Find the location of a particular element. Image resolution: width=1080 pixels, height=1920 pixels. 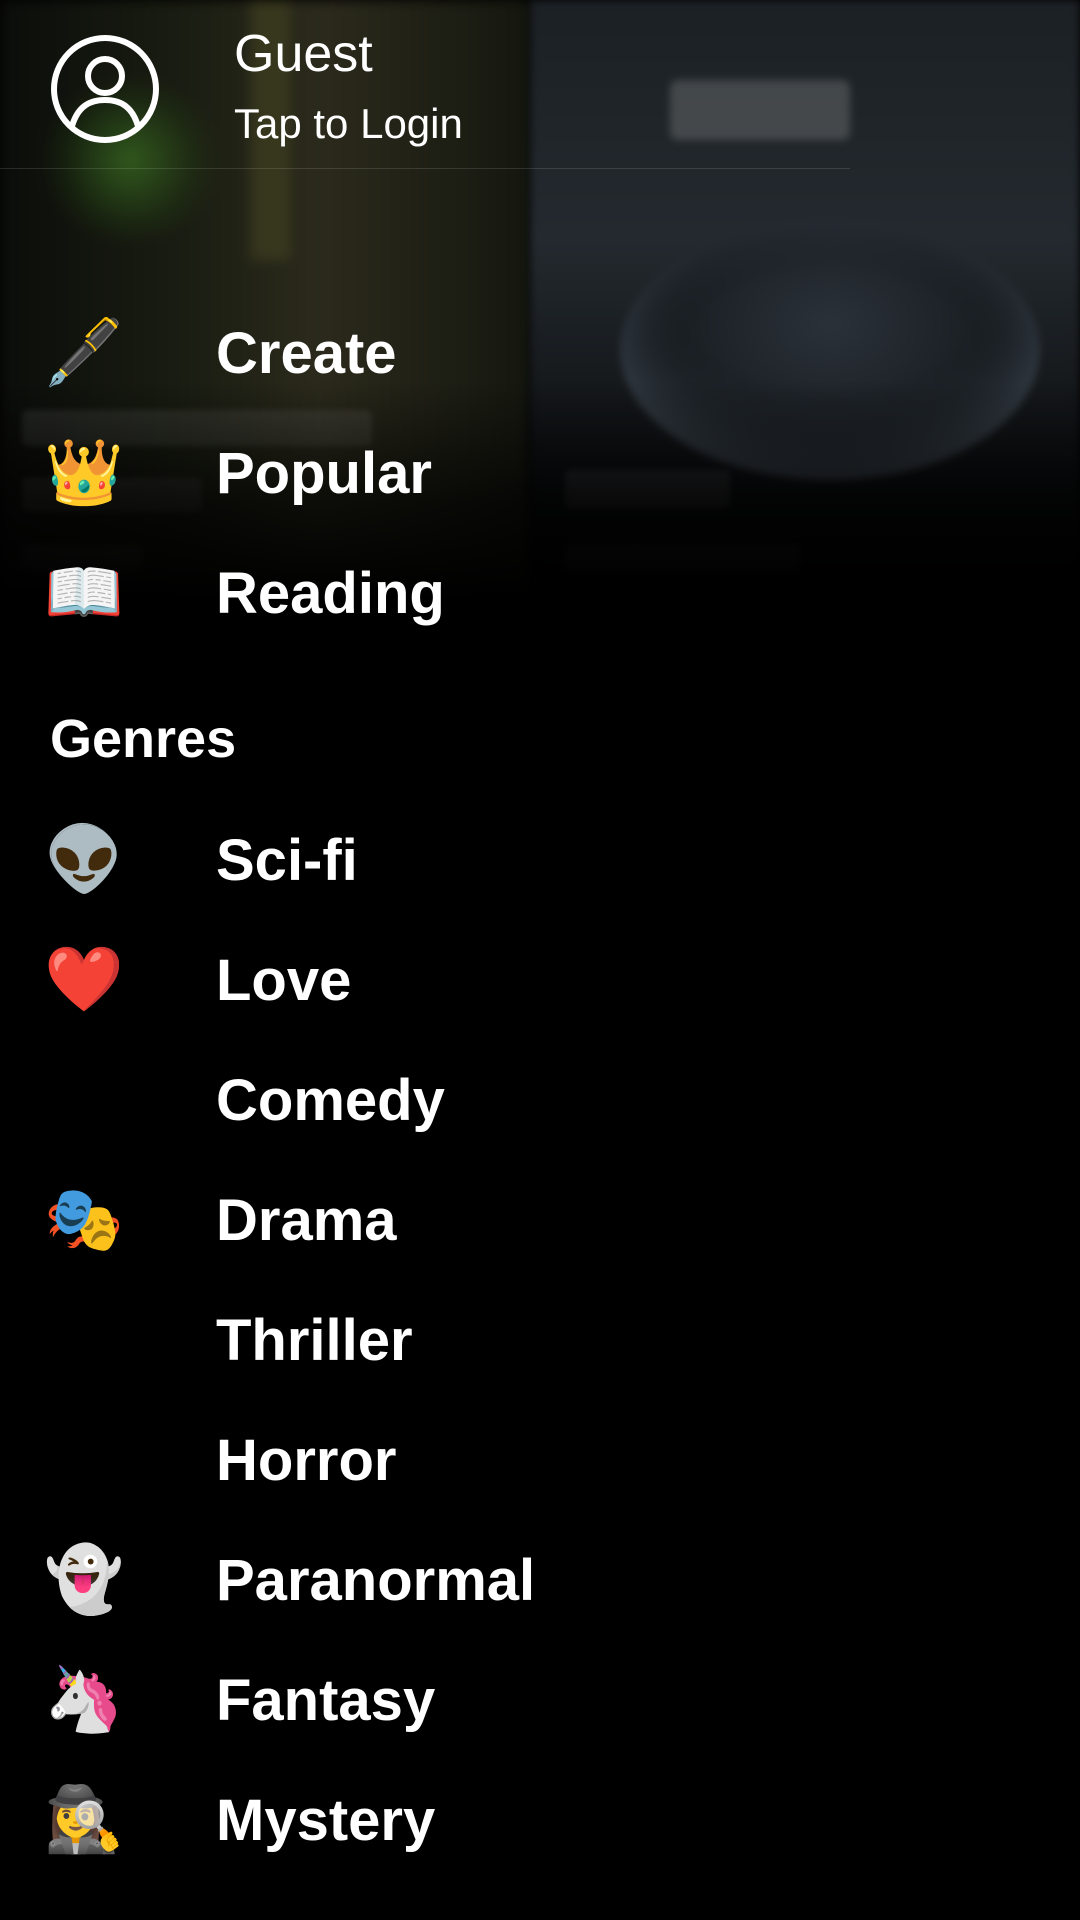

genre-item-fantasy: 🦄 Fantasy is located at coordinates (425, 1700).